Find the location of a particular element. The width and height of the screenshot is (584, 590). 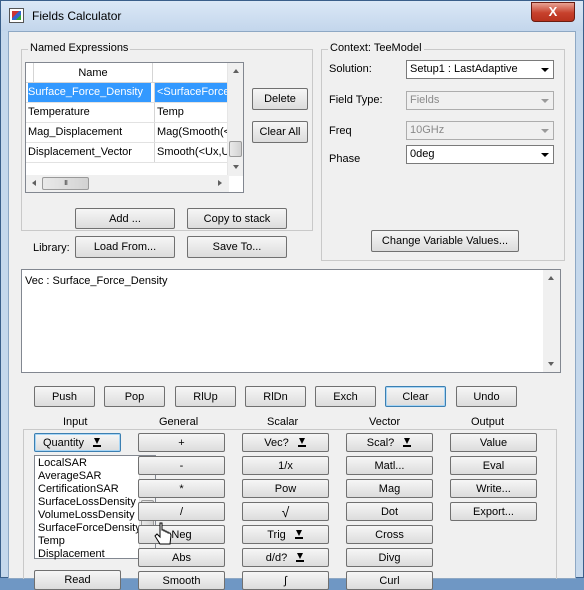

expression-value: Temp is located at coordinates (191, 112).